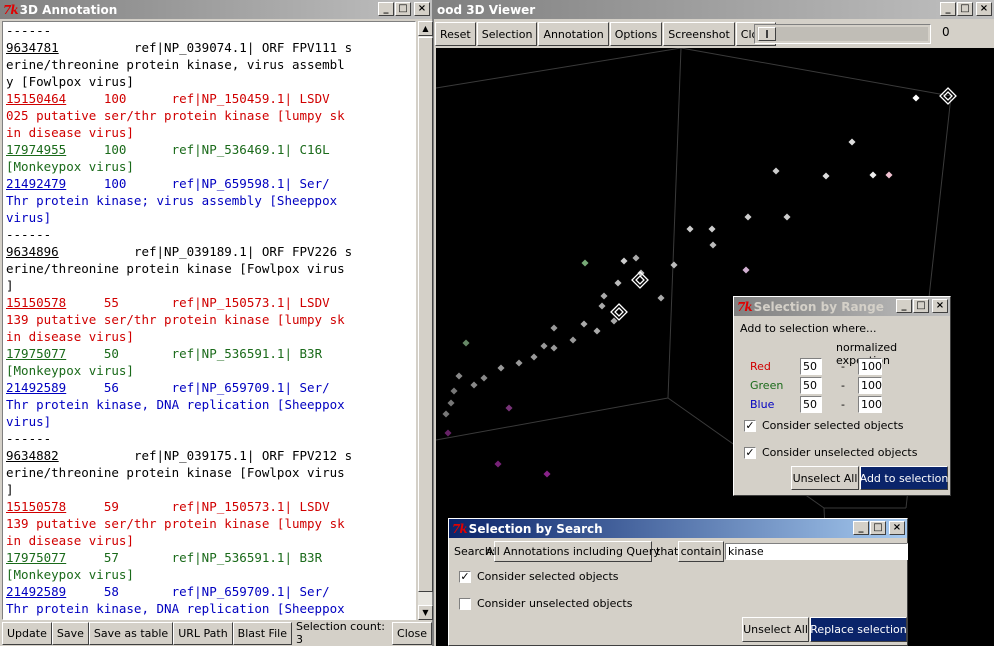  Describe the element at coordinates (984, 9) in the screenshot. I see `viewer-close-window-button: ×` at that location.